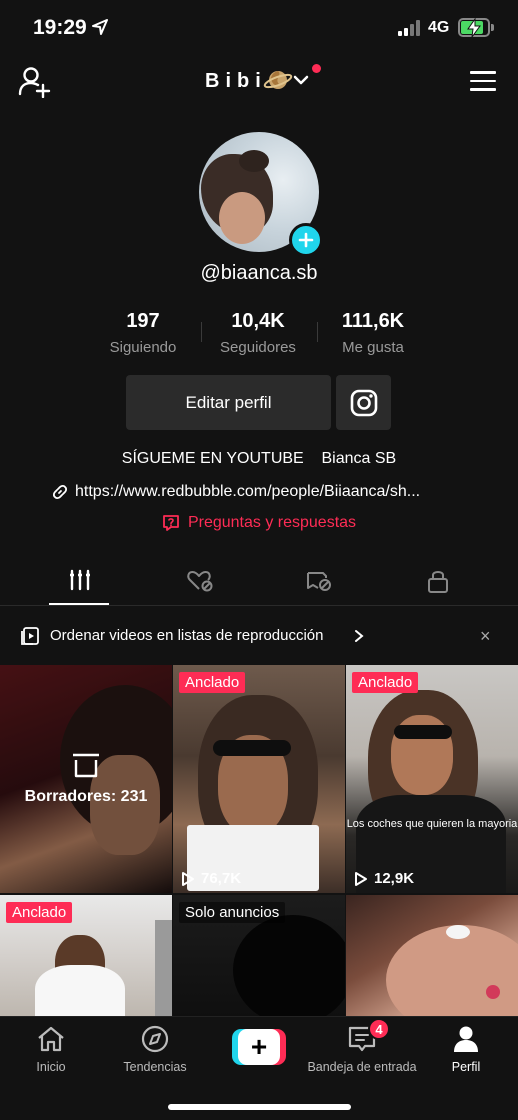 This screenshot has height=1120, width=518. I want to click on tab-private, so click(439, 581).